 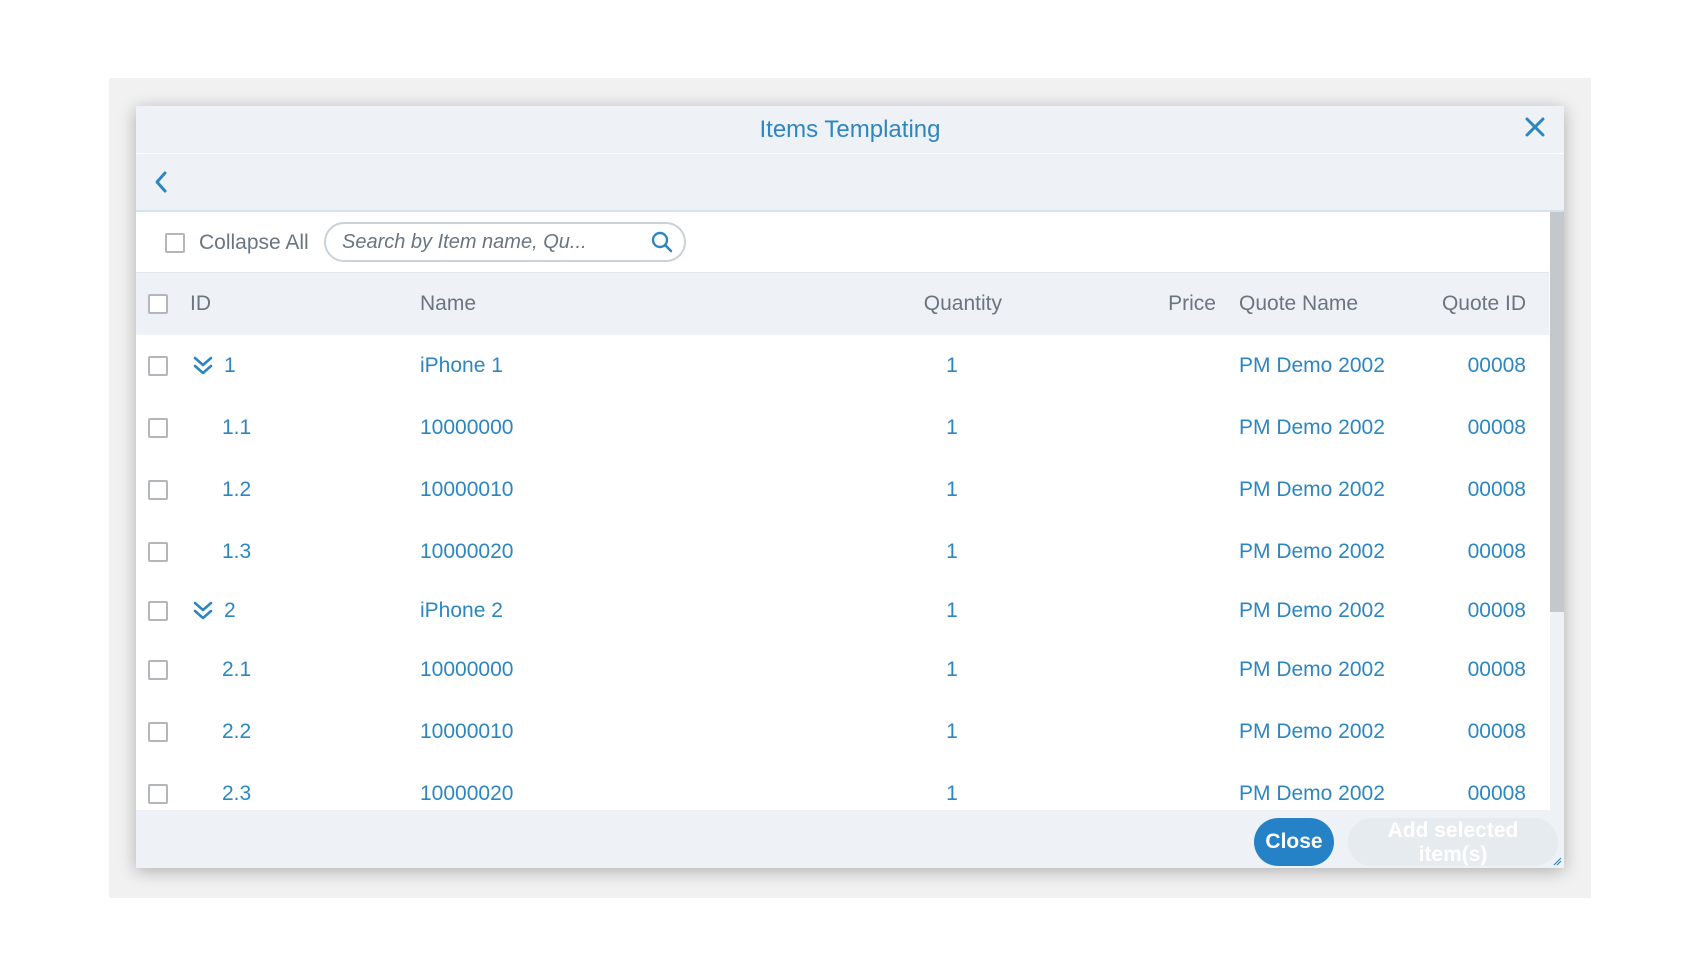 I want to click on close-button: Close, so click(x=1294, y=842).